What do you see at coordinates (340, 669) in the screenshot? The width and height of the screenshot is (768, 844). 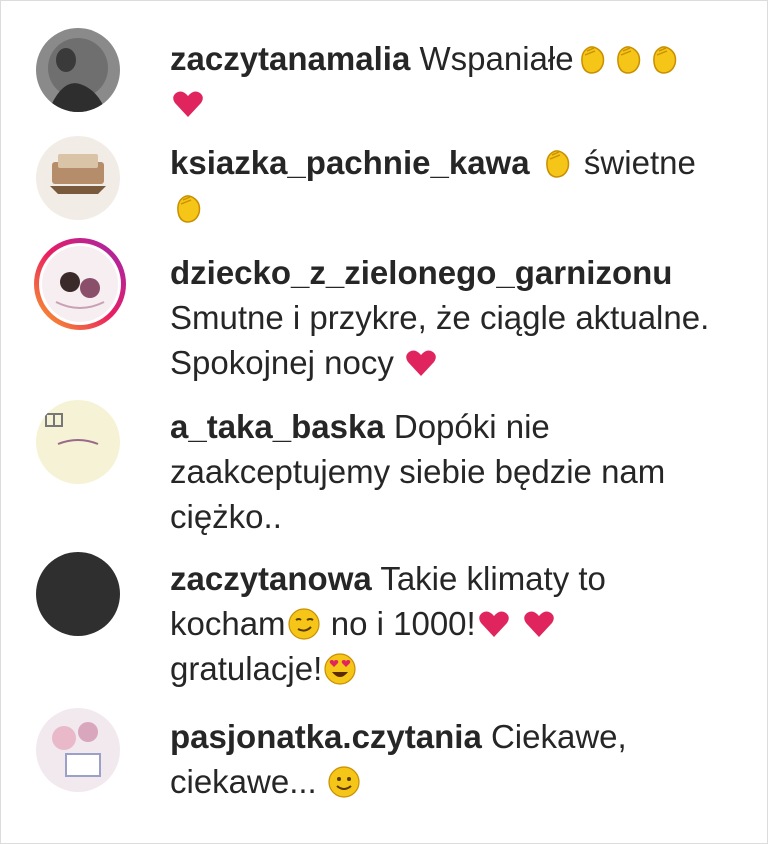 I see `heart-eyes-face-icon` at bounding box center [340, 669].